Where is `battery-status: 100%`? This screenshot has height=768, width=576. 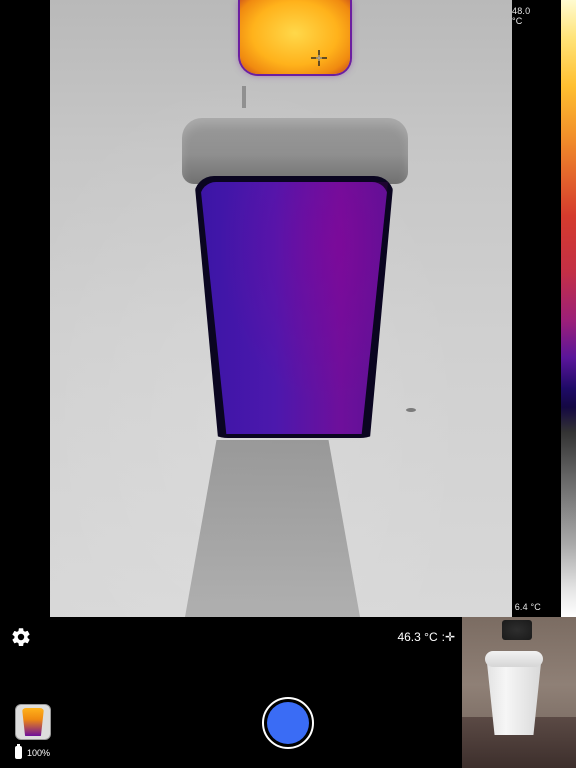 battery-status: 100% is located at coordinates (33, 751).